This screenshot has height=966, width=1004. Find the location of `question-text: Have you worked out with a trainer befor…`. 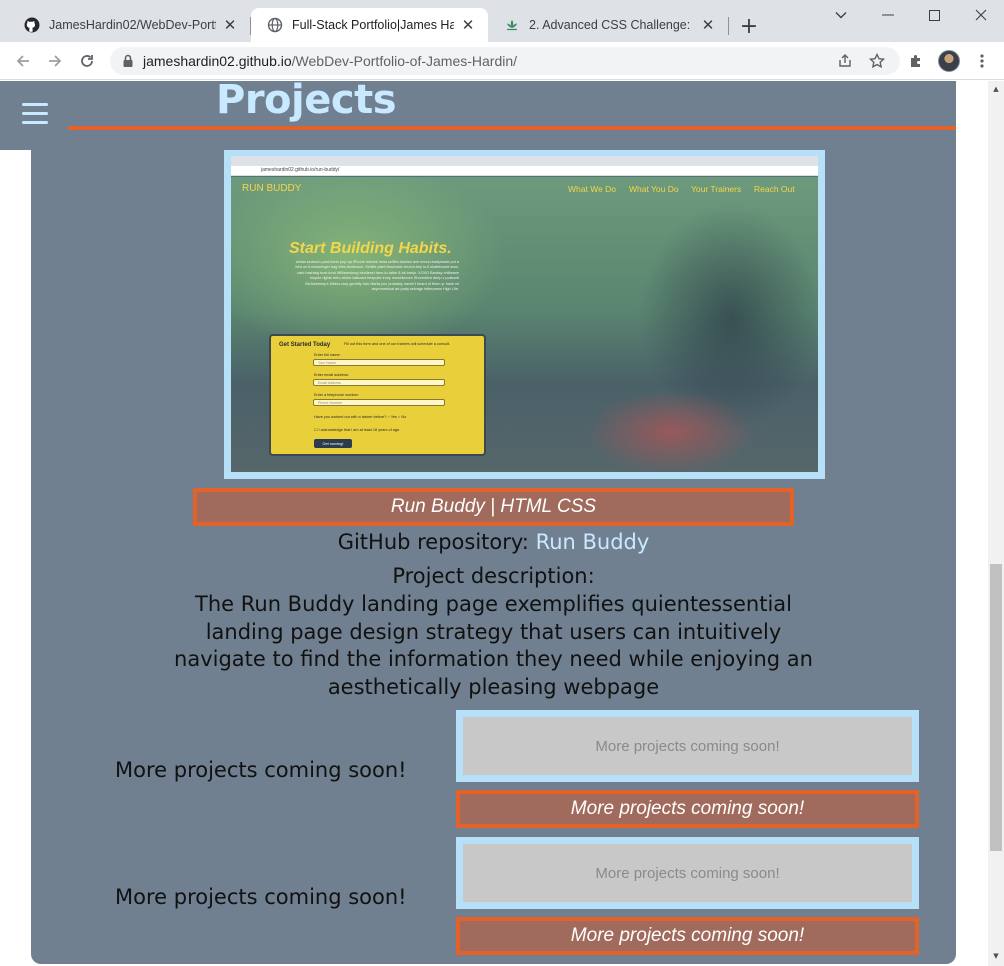

question-text: Have you worked out with a trainer befor… is located at coordinates (350, 417).